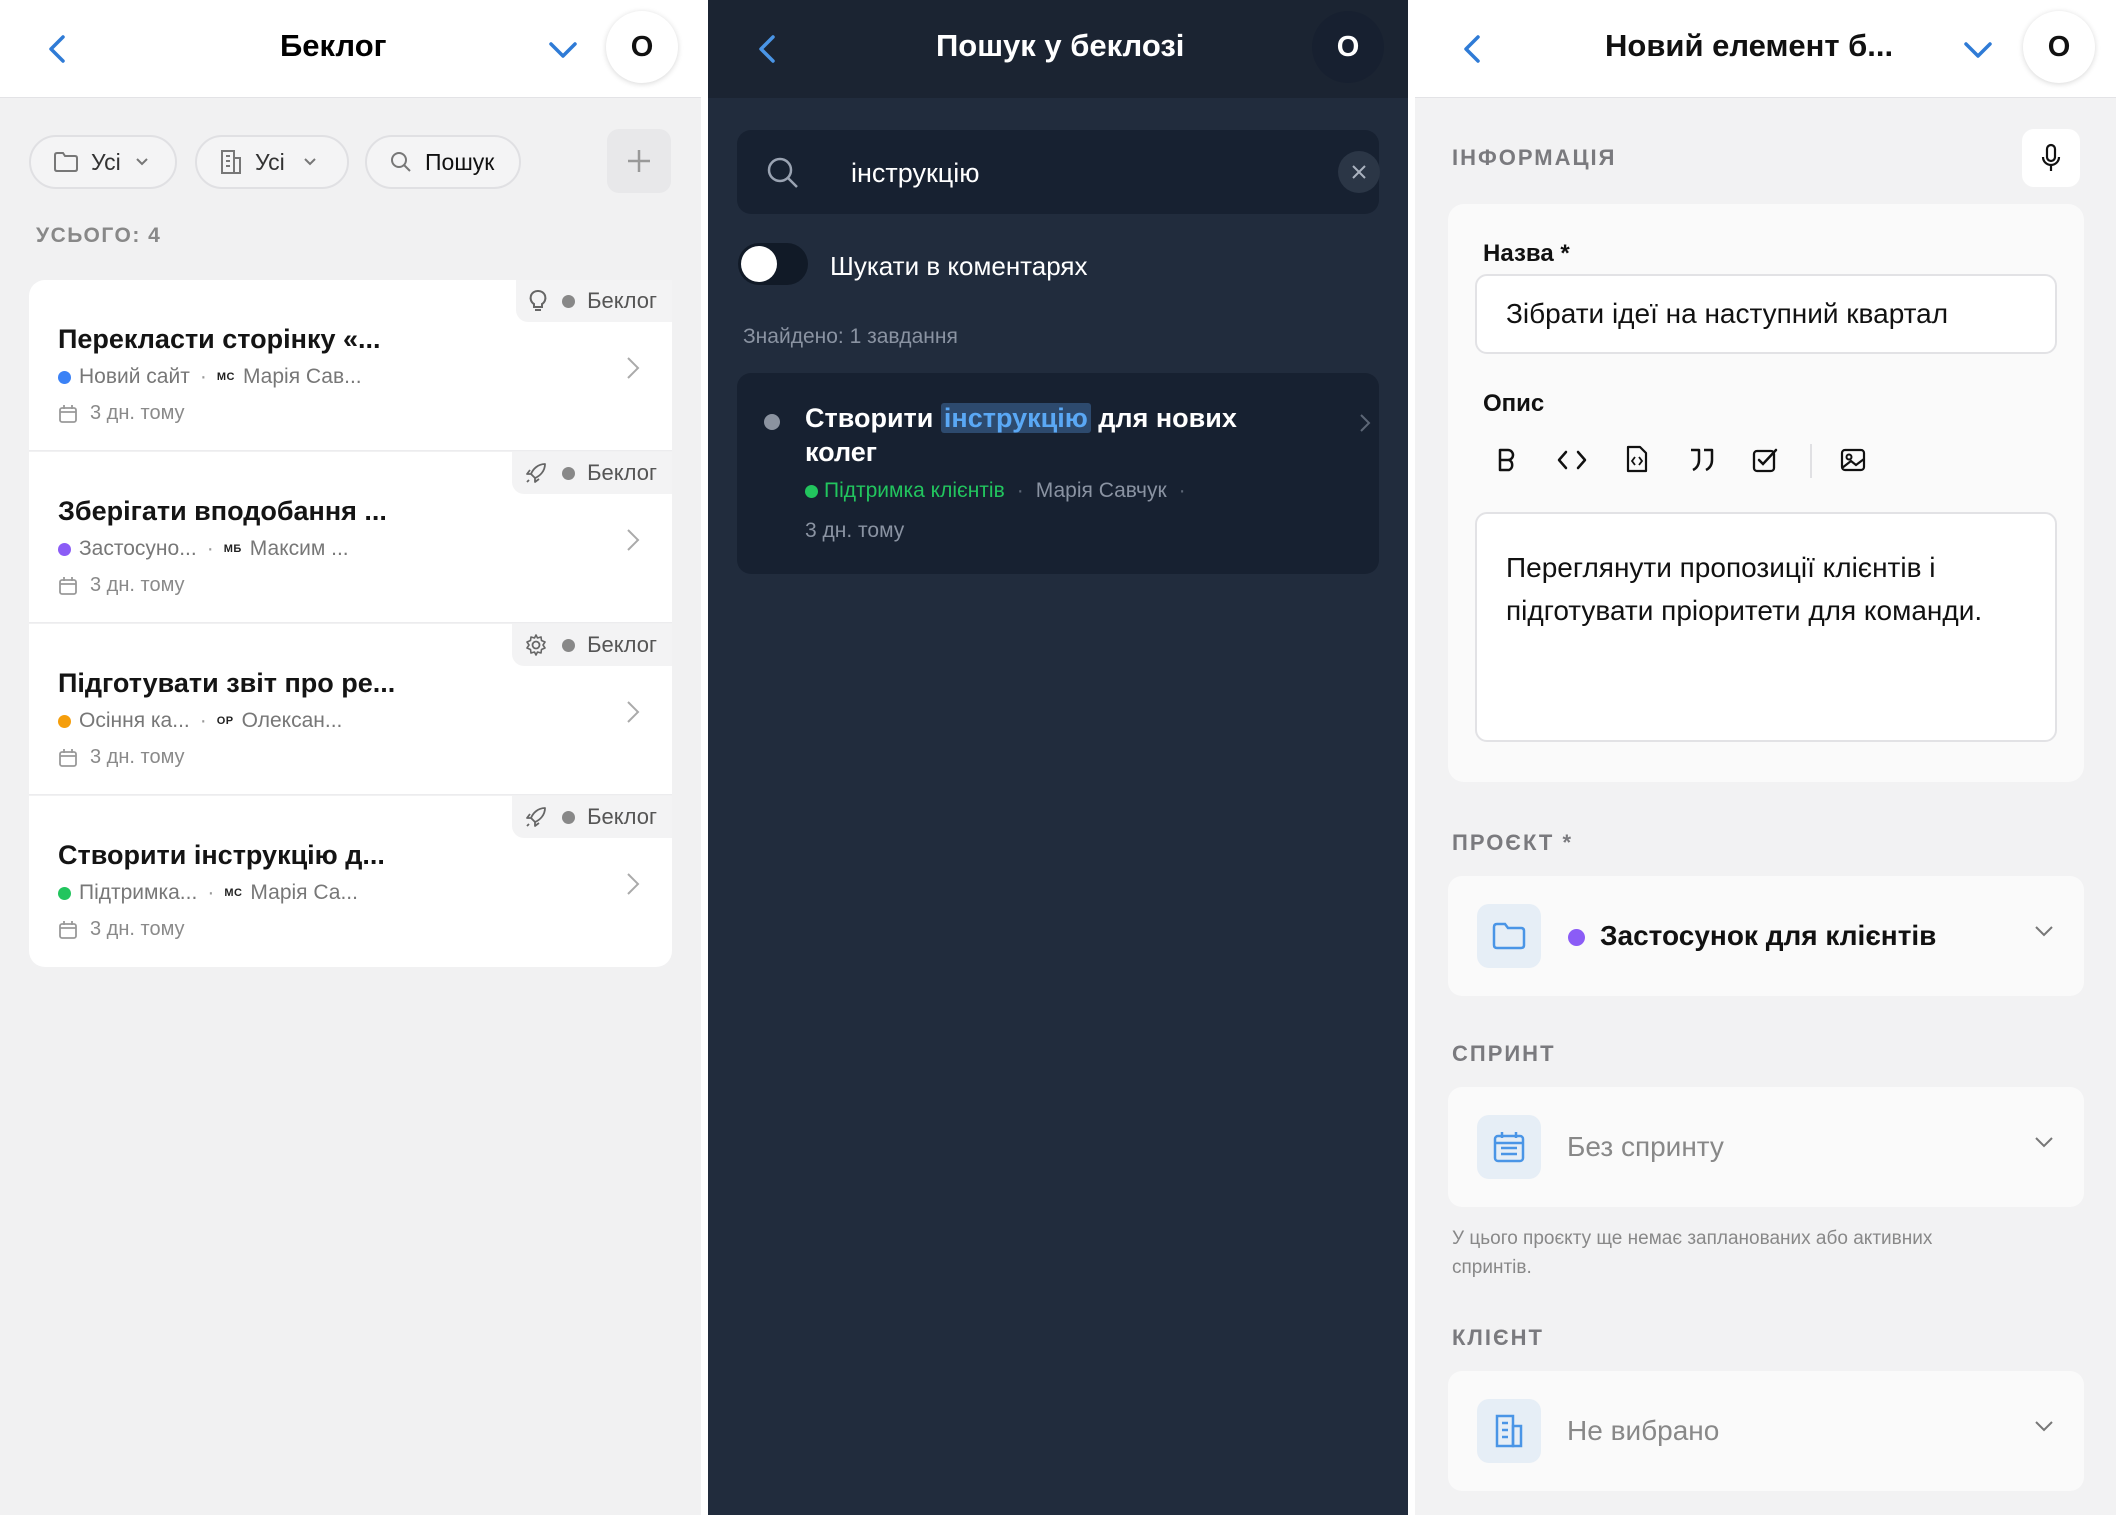  Describe the element at coordinates (1101, 490) in the screenshot. I see `assignee-name: Марія Савчук` at that location.